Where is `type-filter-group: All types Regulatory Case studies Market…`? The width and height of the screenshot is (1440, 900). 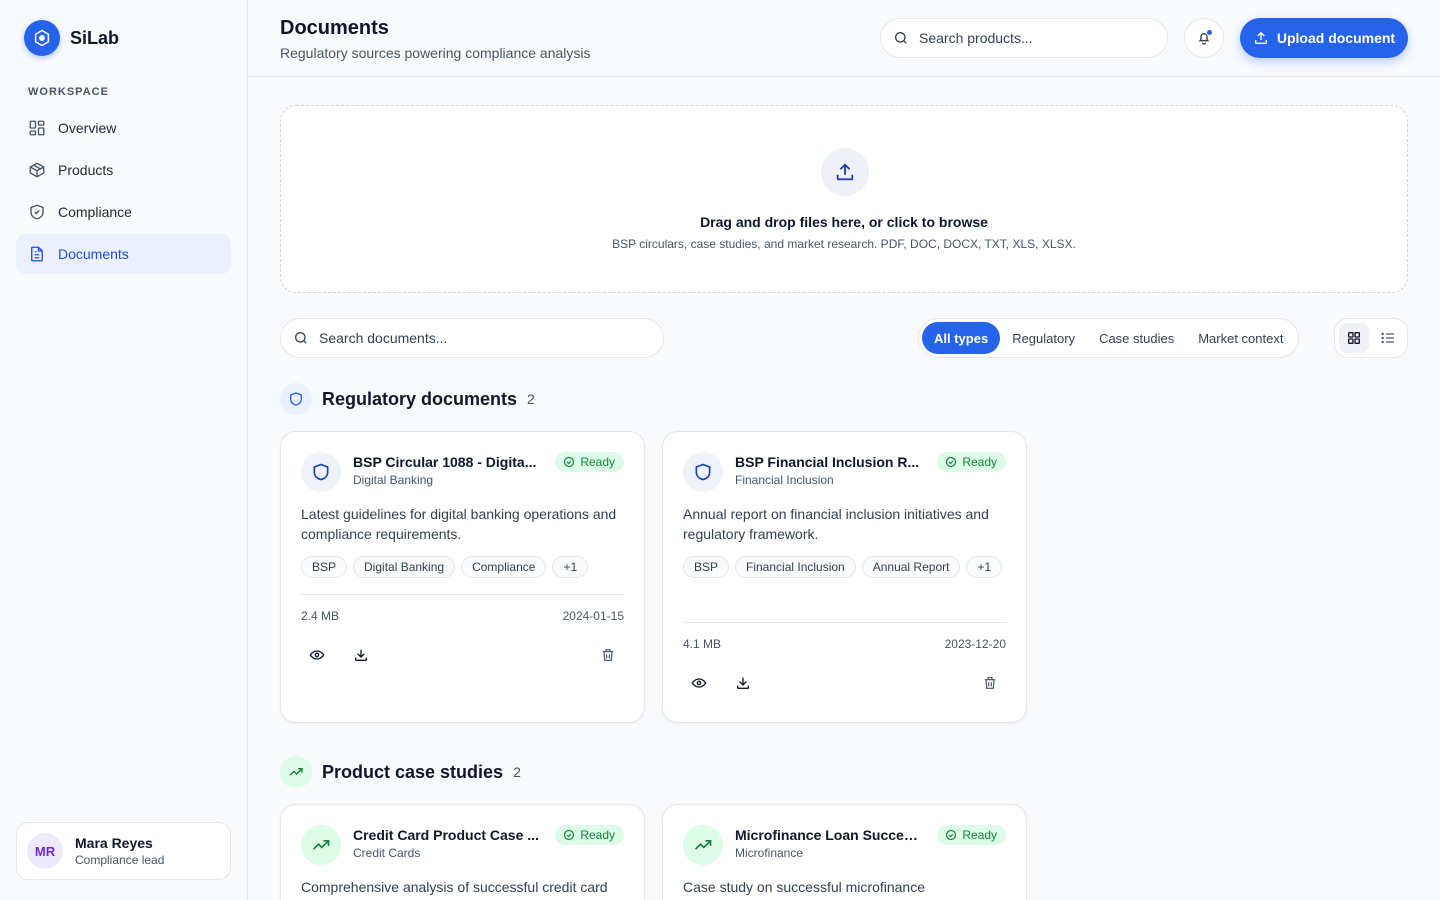
type-filter-group: All types Regulatory Case studies Market… is located at coordinates (1109, 338).